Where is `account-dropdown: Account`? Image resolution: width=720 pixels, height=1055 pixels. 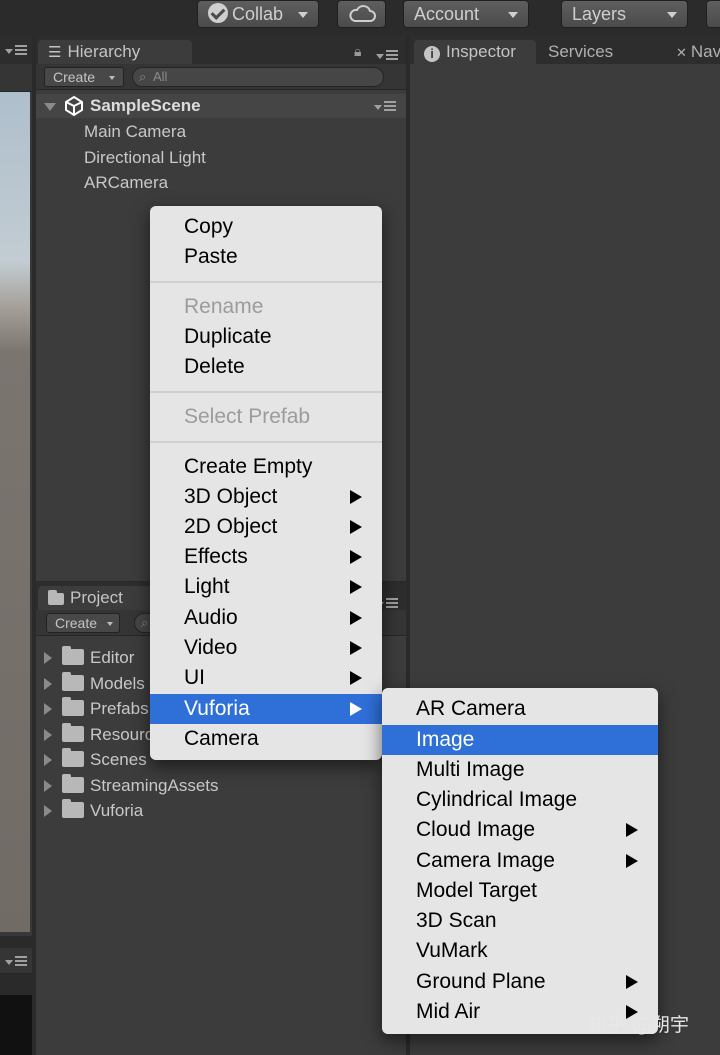 account-dropdown: Account is located at coordinates (466, 14).